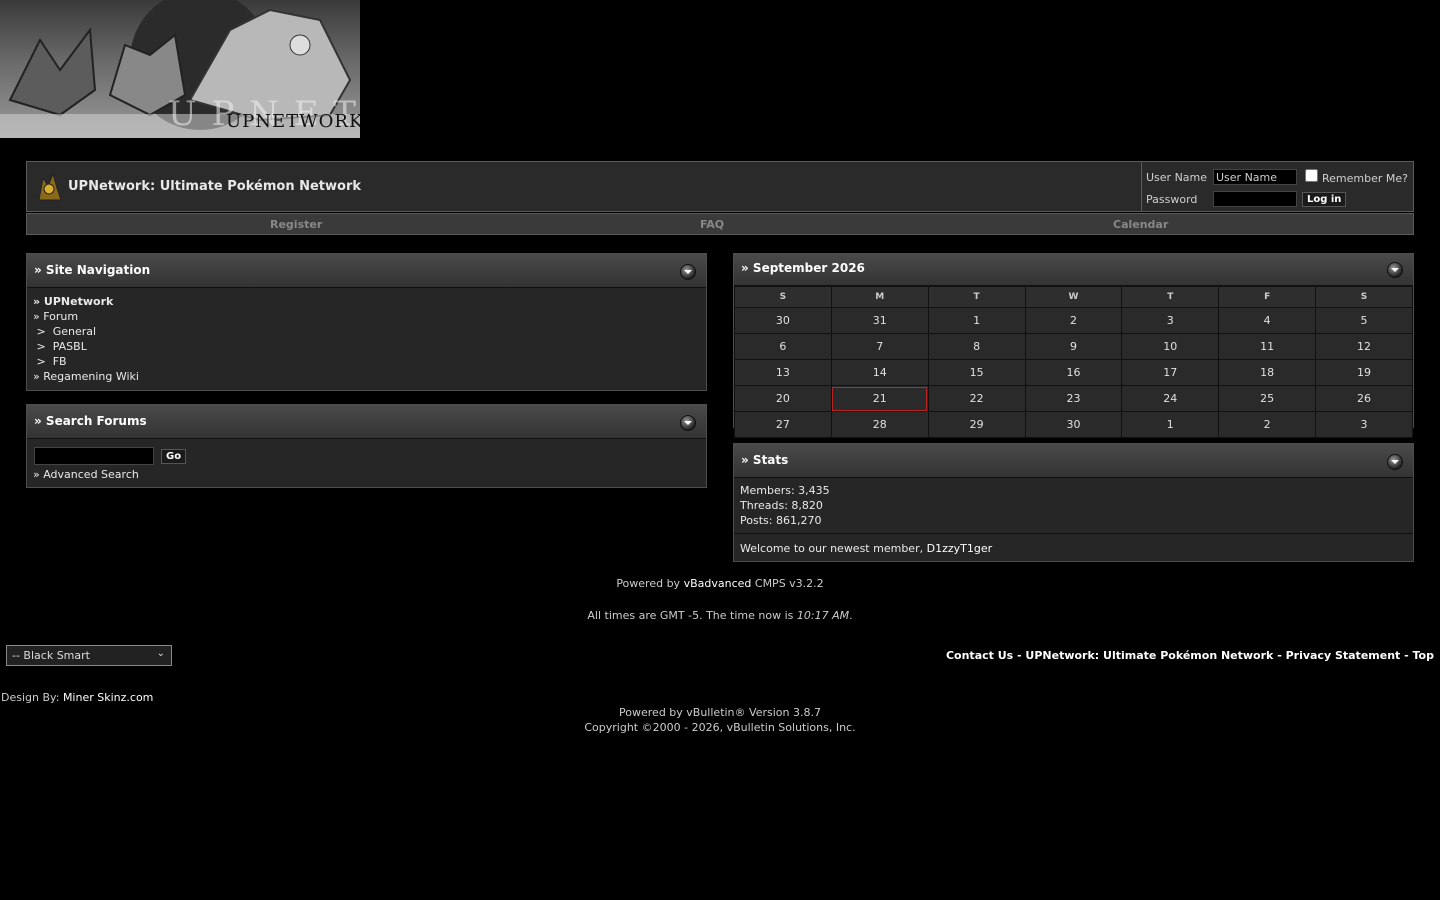  I want to click on calendar-day-today: 21, so click(879, 398).